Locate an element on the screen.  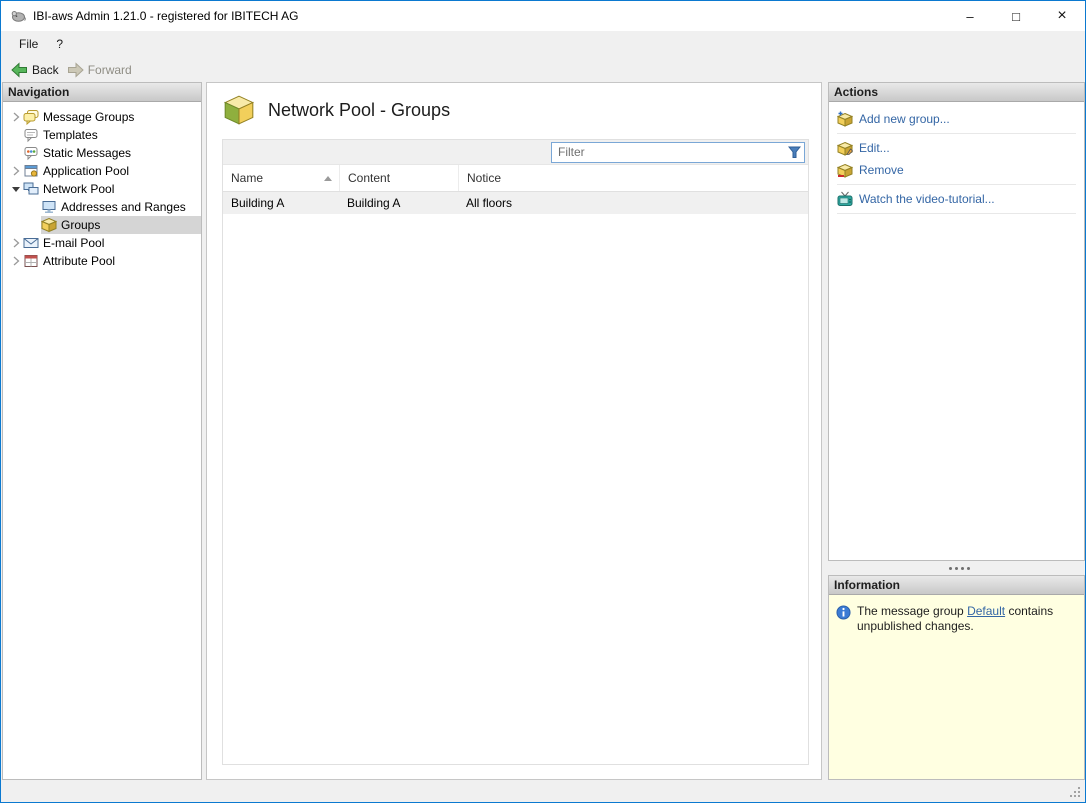
filter-icon is located at coordinates (794, 152).